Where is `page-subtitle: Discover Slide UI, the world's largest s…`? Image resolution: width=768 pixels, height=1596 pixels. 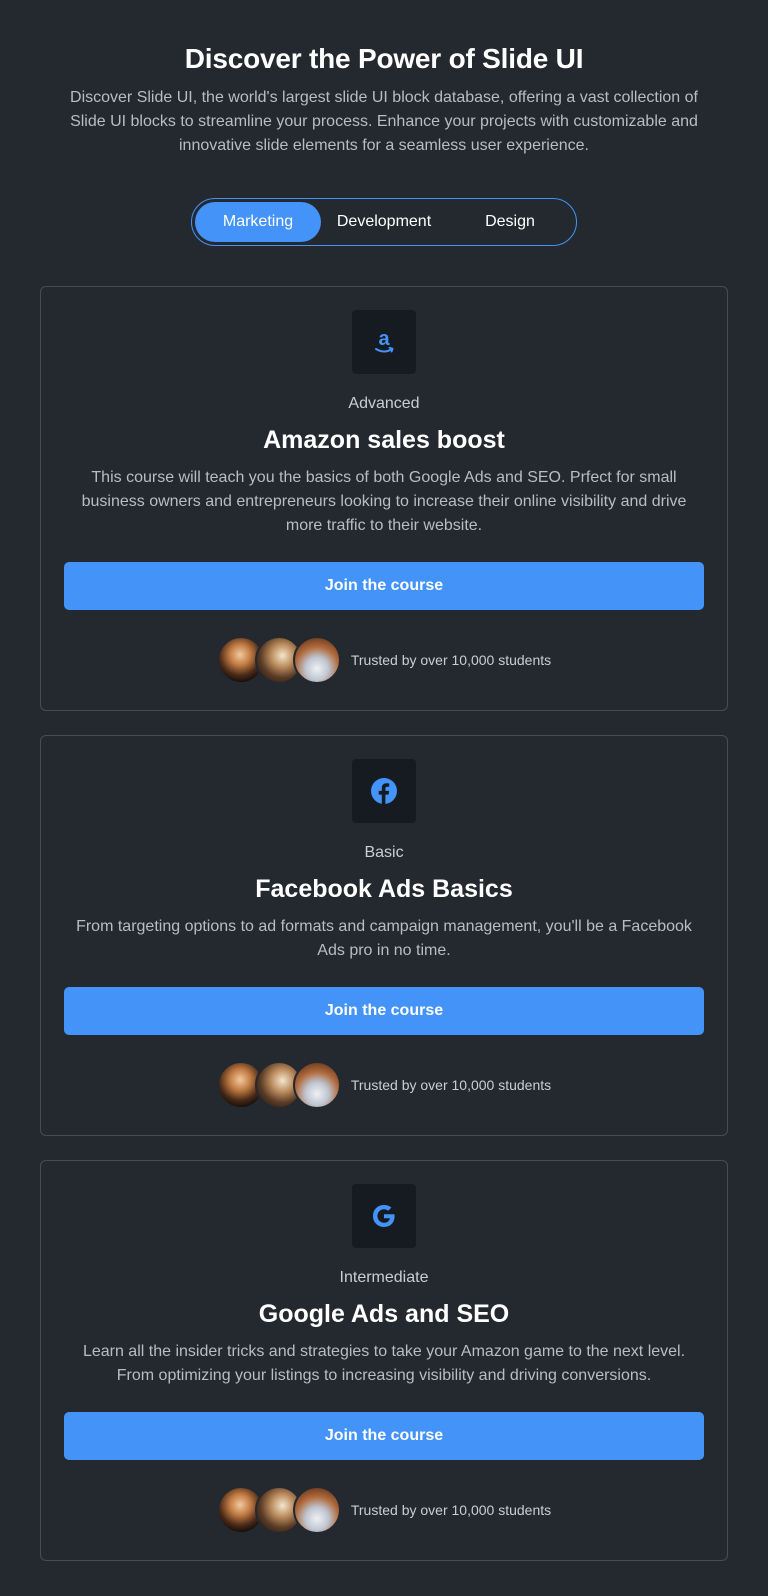 page-subtitle: Discover Slide UI, the world's largest s… is located at coordinates (384, 121).